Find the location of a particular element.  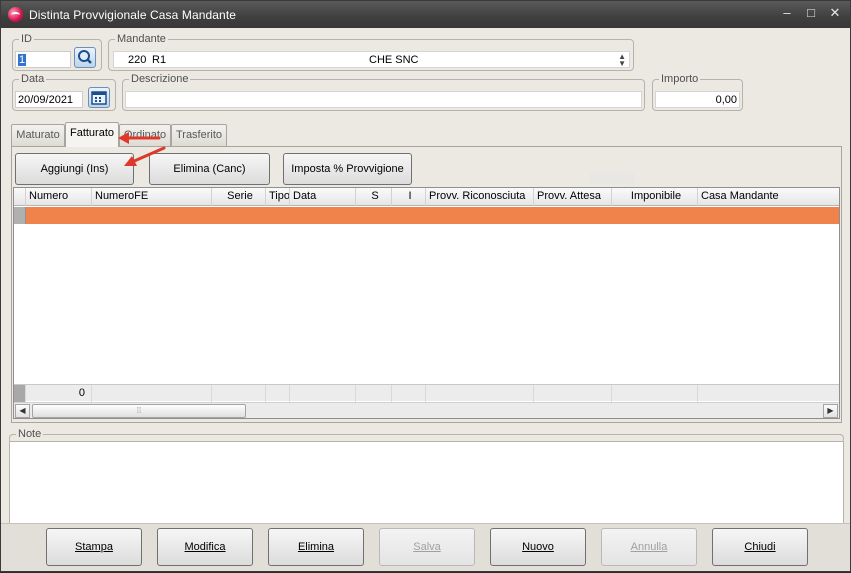

importo-input: 0,00 is located at coordinates (697, 99).